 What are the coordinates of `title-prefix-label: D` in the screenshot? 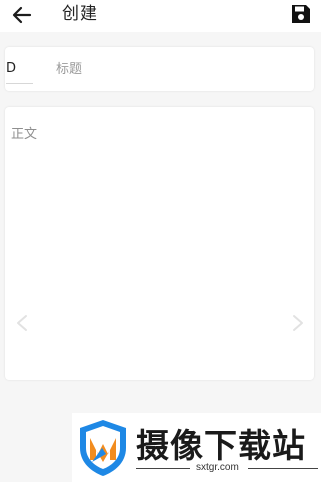 It's located at (11, 68).